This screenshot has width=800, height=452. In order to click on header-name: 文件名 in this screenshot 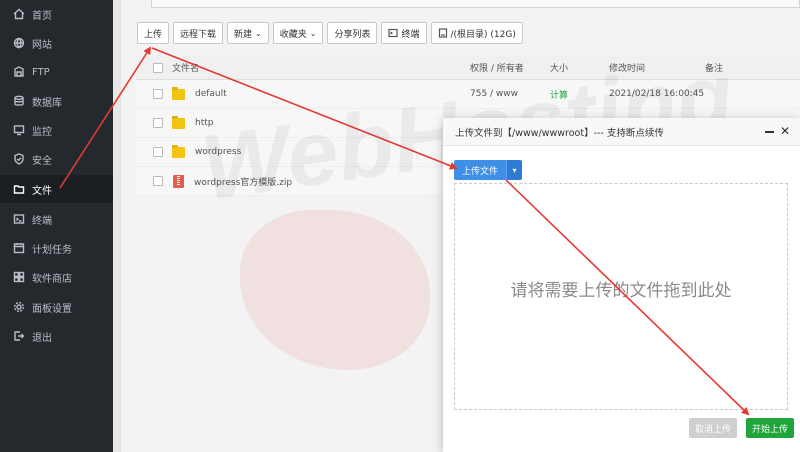, I will do `click(185, 67)`.